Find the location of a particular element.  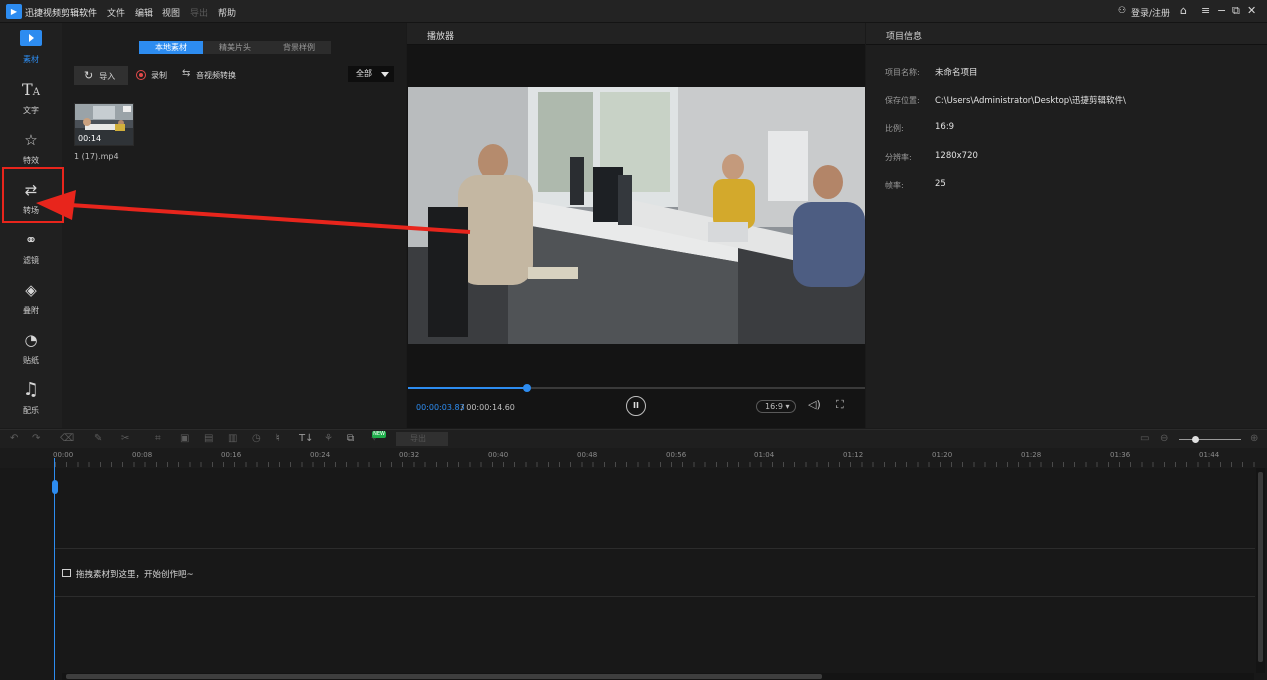

import-icon: ↻ is located at coordinates (89, 75).